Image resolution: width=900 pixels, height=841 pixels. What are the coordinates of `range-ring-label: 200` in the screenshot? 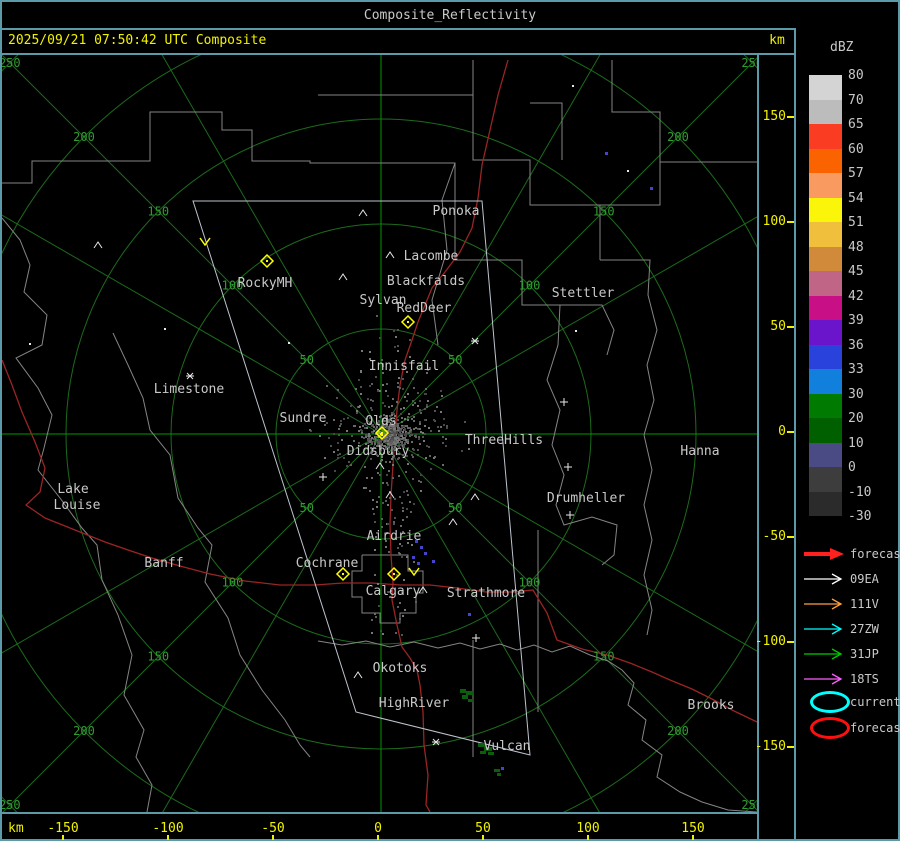 It's located at (678, 731).